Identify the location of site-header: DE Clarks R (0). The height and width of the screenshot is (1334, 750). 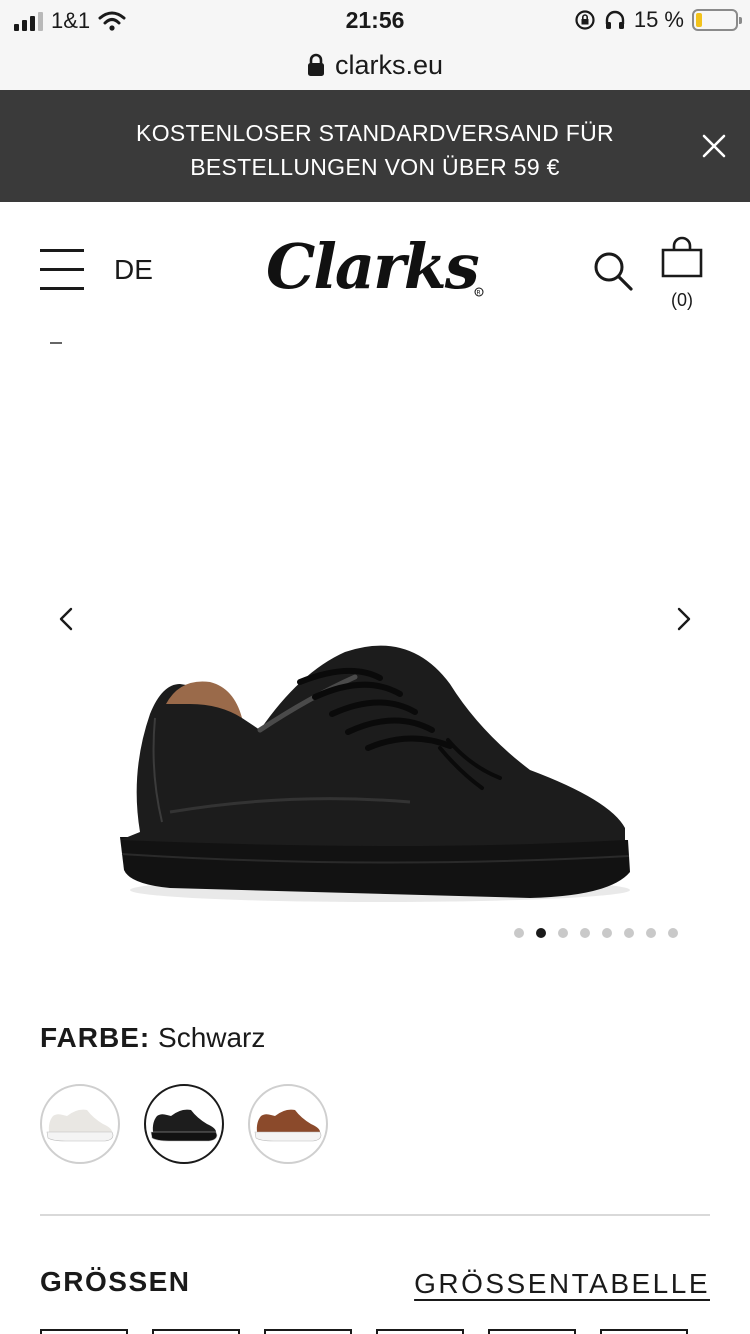
(375, 267).